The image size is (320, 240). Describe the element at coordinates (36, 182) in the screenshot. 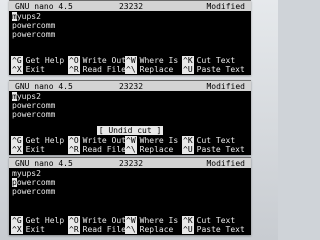

I see `line-text: owercomm` at that location.